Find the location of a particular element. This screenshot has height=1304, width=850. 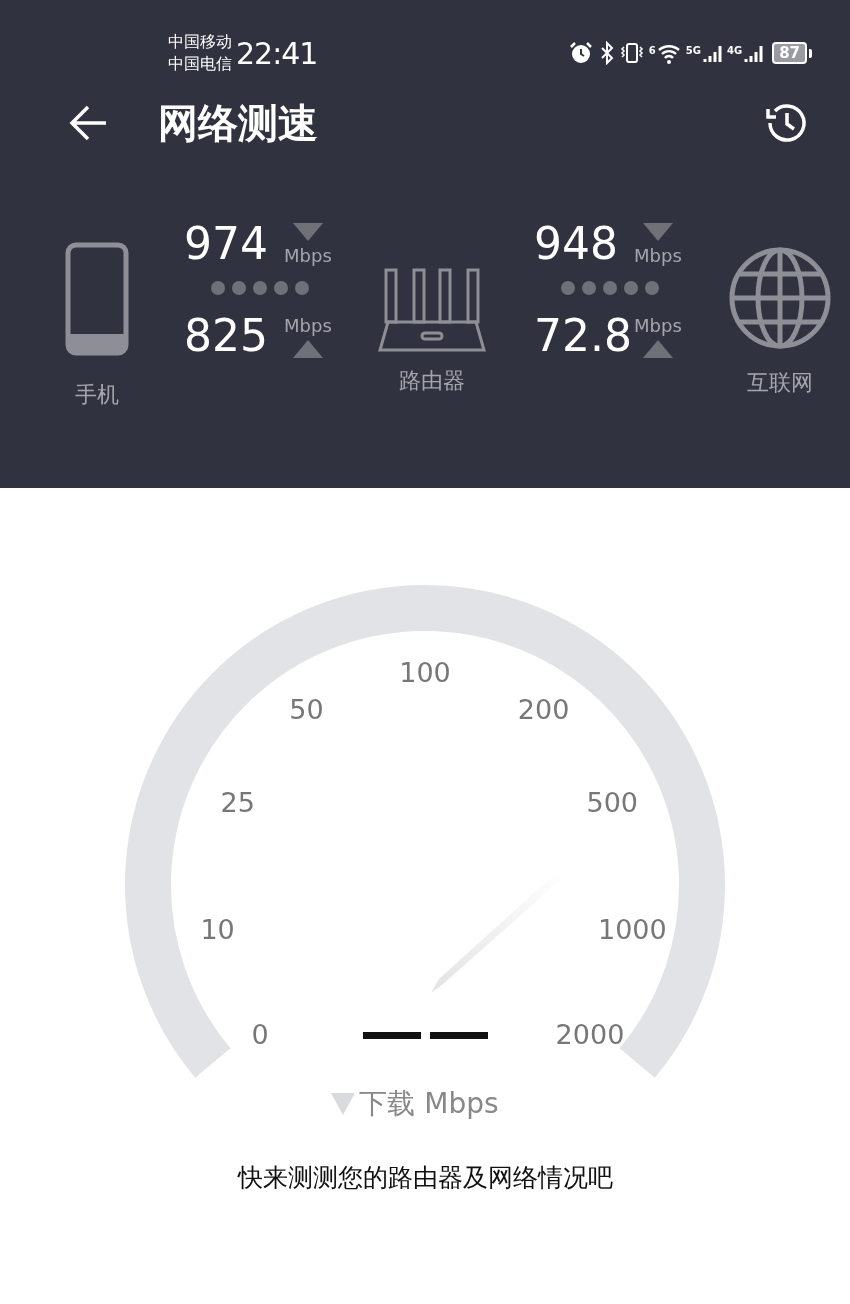

bluetooth-icon is located at coordinates (606, 53).